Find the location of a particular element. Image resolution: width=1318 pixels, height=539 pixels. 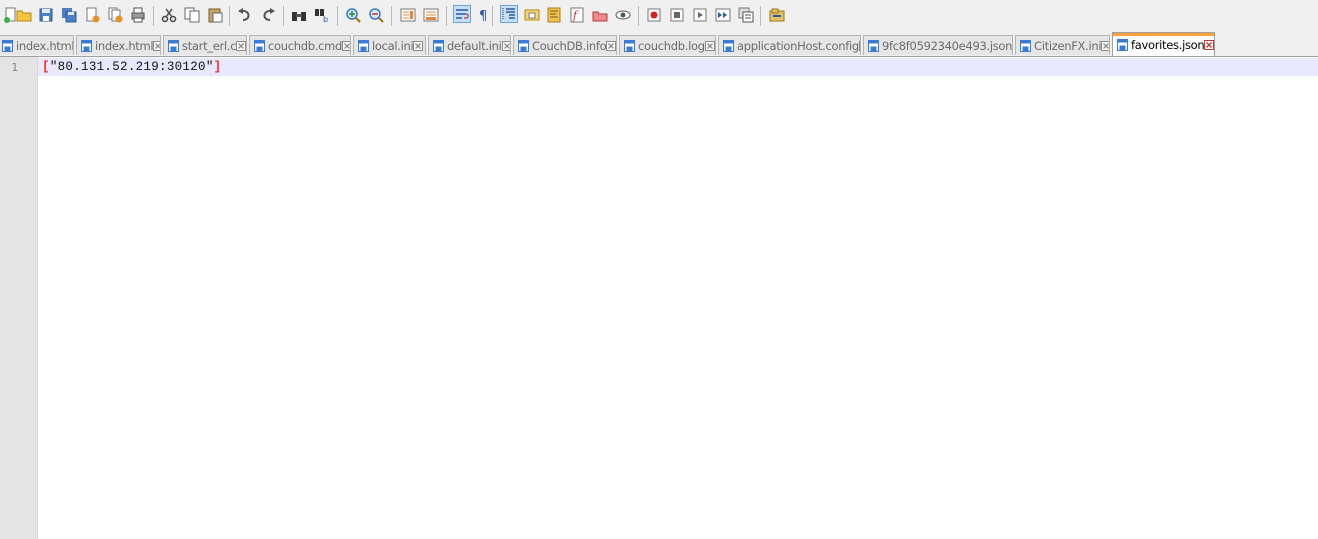

sync-vertical-icon is located at coordinates (408, 15).